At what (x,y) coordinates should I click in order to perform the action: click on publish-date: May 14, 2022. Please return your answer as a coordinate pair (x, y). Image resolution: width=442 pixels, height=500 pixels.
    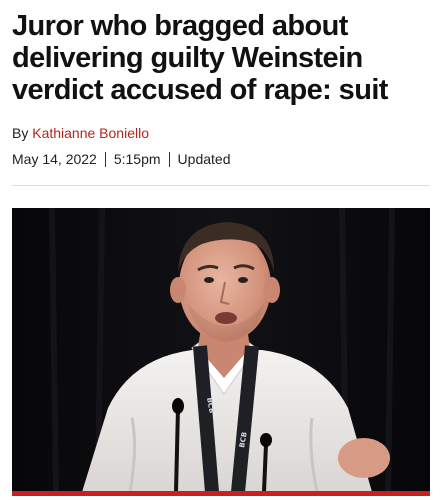
    Looking at the image, I should click on (54, 159).